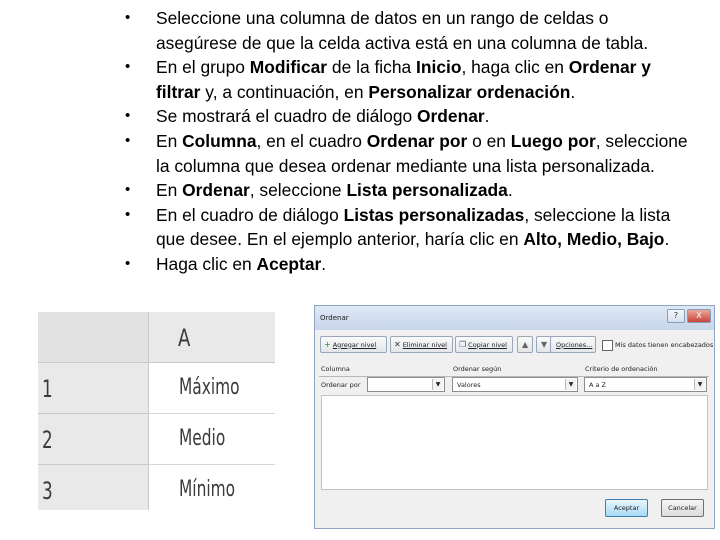 The height and width of the screenshot is (540, 720). I want to click on bold-term: Luego por, so click(553, 140).